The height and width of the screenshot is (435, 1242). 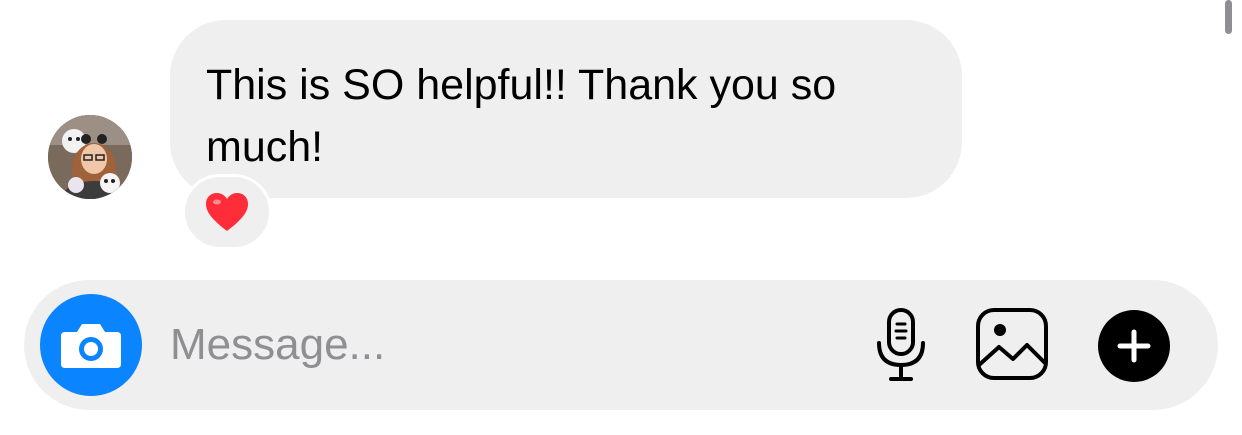 I want to click on camera-icon, so click(x=91, y=346).